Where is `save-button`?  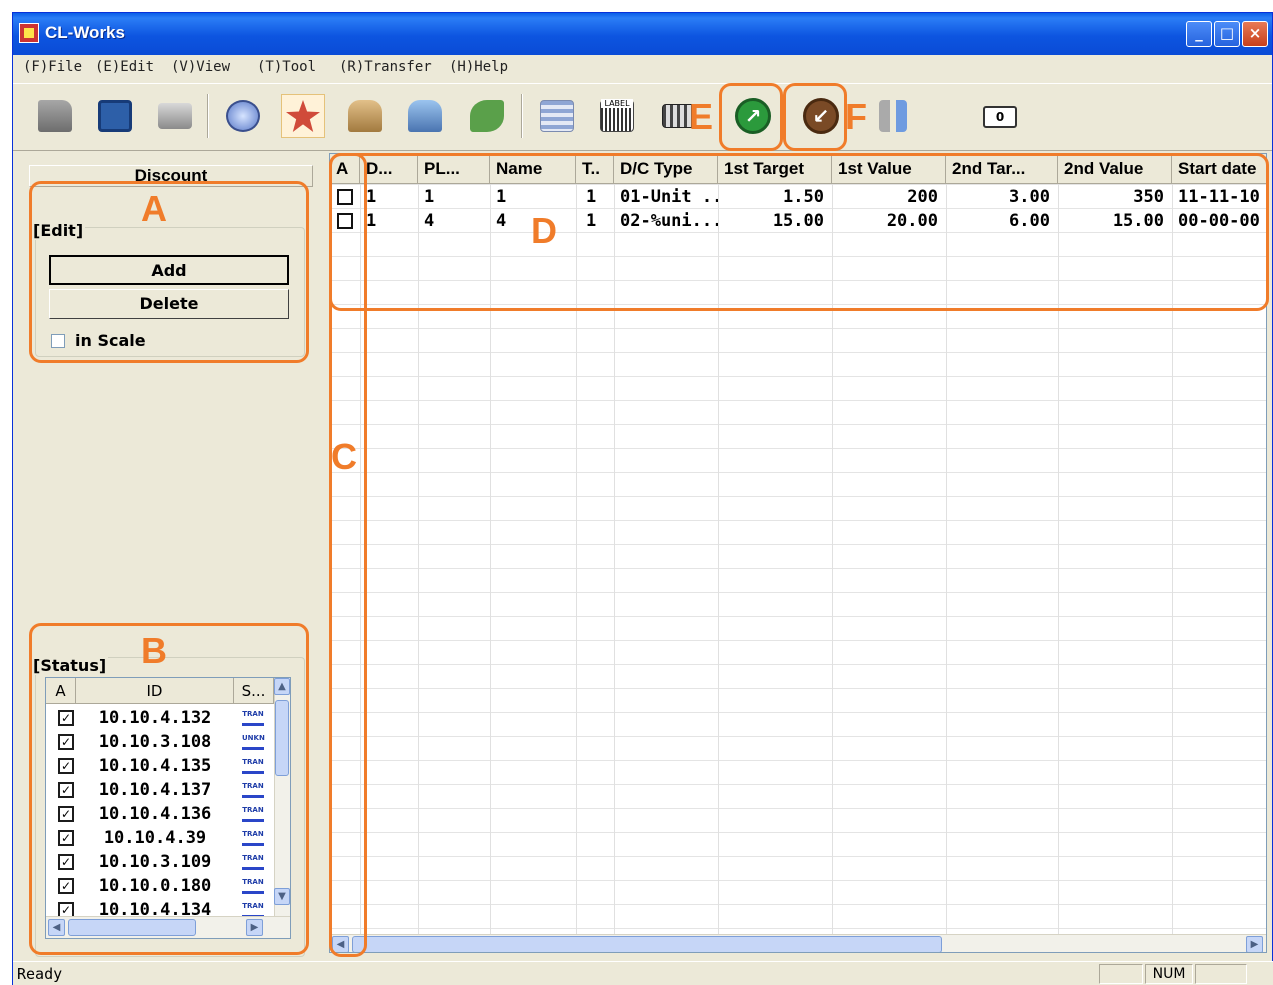 save-button is located at coordinates (115, 116).